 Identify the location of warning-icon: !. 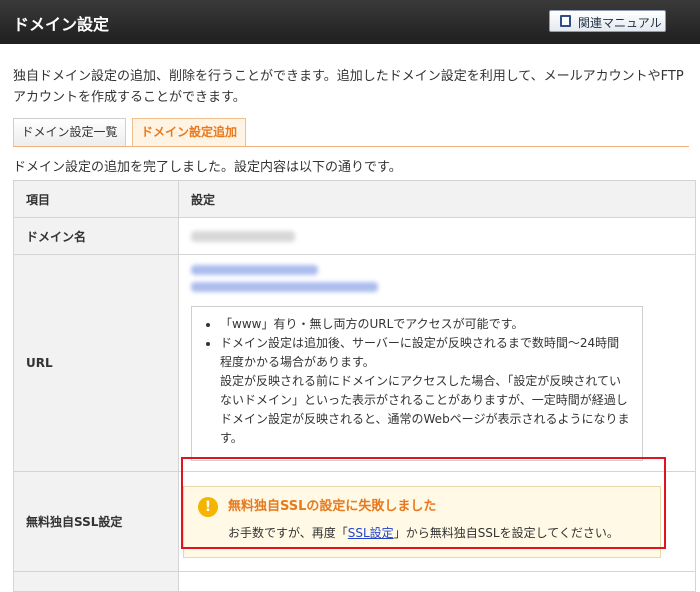
(208, 506).